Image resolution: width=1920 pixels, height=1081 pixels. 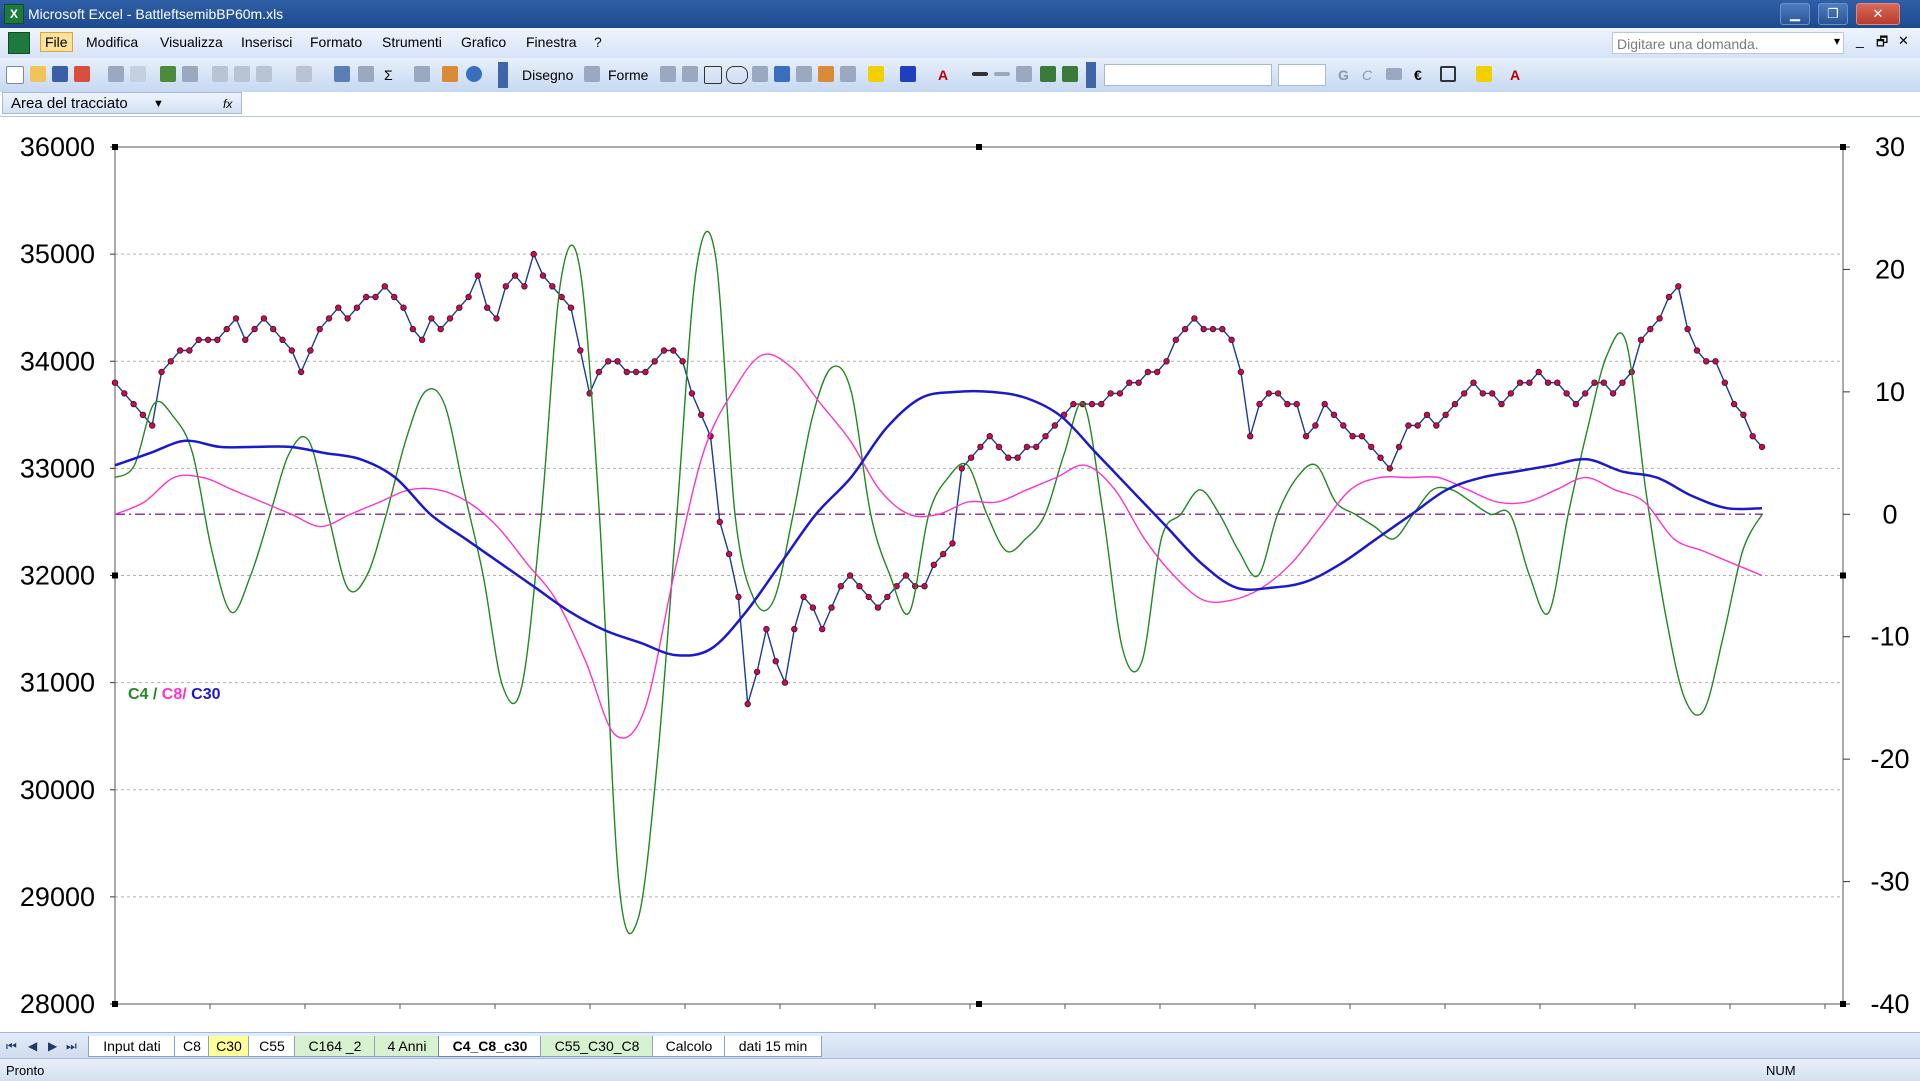 I want to click on first-sheet-icon: ⏮, so click(x=11, y=1046).